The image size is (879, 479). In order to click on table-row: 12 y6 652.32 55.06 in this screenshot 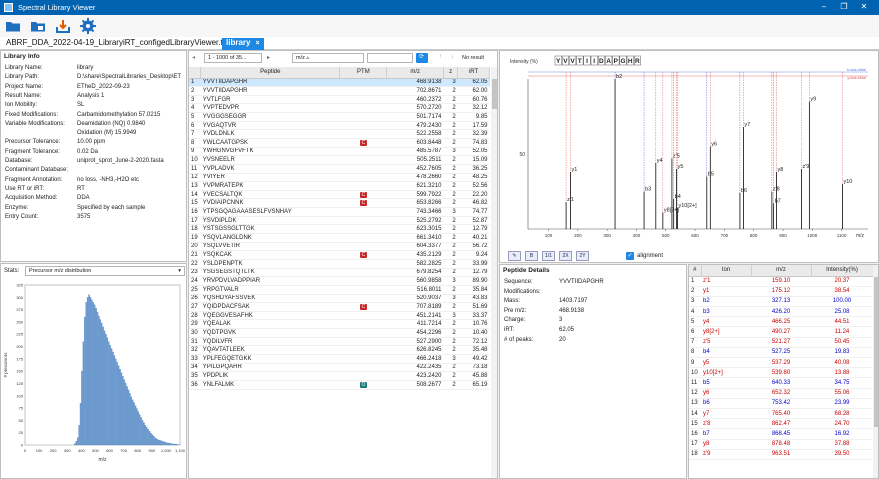, I will do `click(781, 393)`.